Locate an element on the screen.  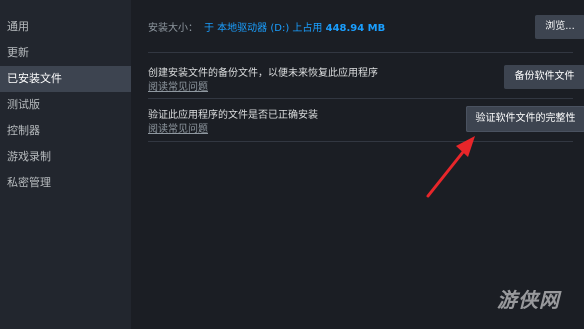
install-size-value: 于 本地驱动器 (D:) 上占用 448.94 MB is located at coordinates (294, 26).